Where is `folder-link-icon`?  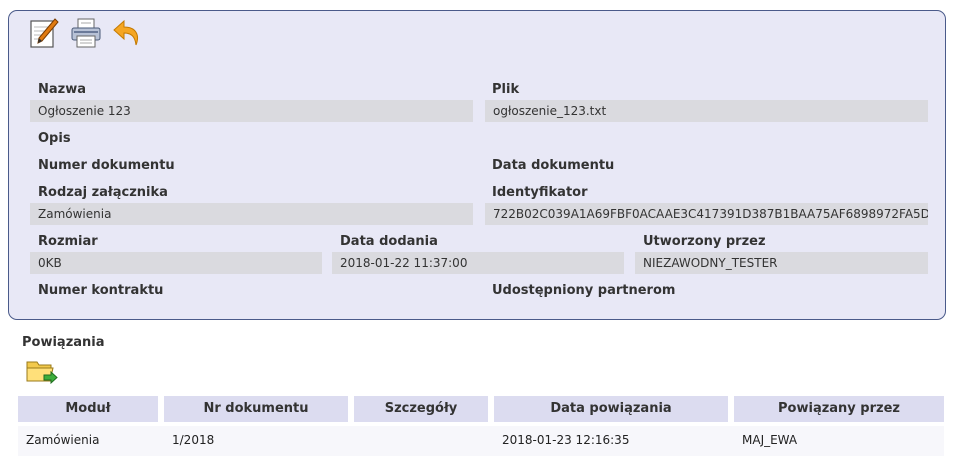
folder-link-icon is located at coordinates (42, 373).